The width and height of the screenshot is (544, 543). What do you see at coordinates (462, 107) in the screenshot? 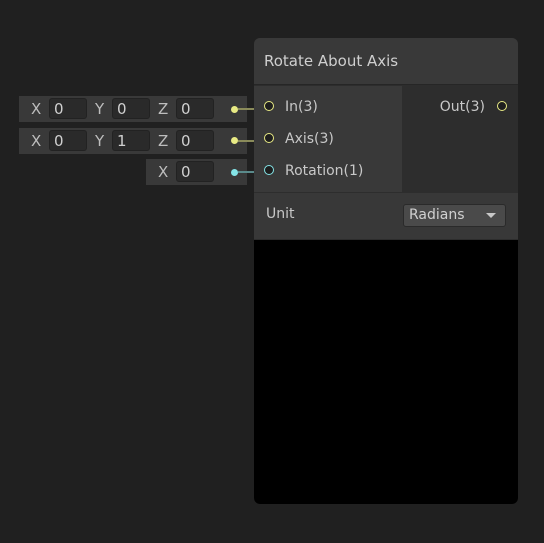
I see `out-port-label: Out(3)` at bounding box center [462, 107].